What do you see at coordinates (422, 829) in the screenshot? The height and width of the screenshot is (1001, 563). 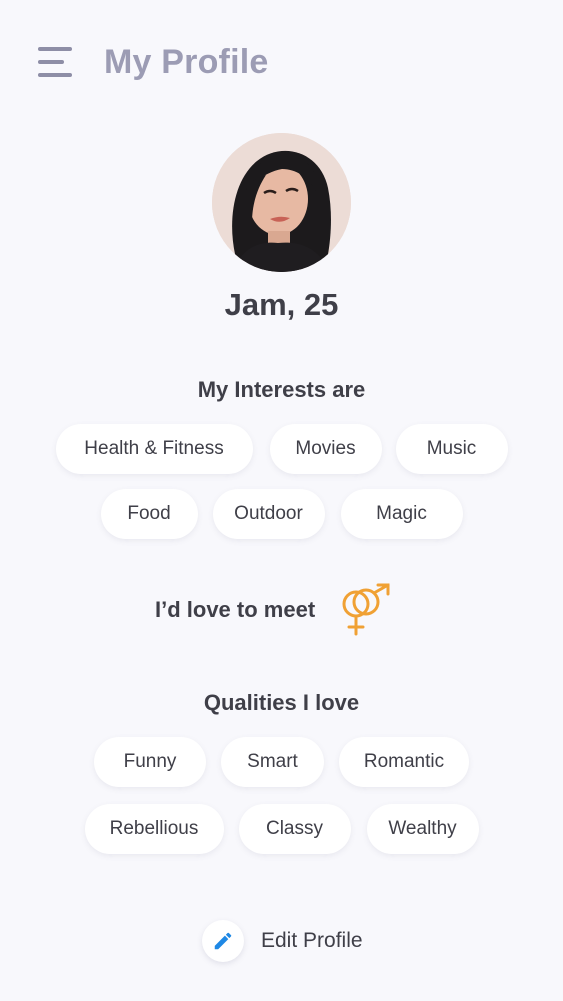 I see `quality-chip: Wealthy` at bounding box center [422, 829].